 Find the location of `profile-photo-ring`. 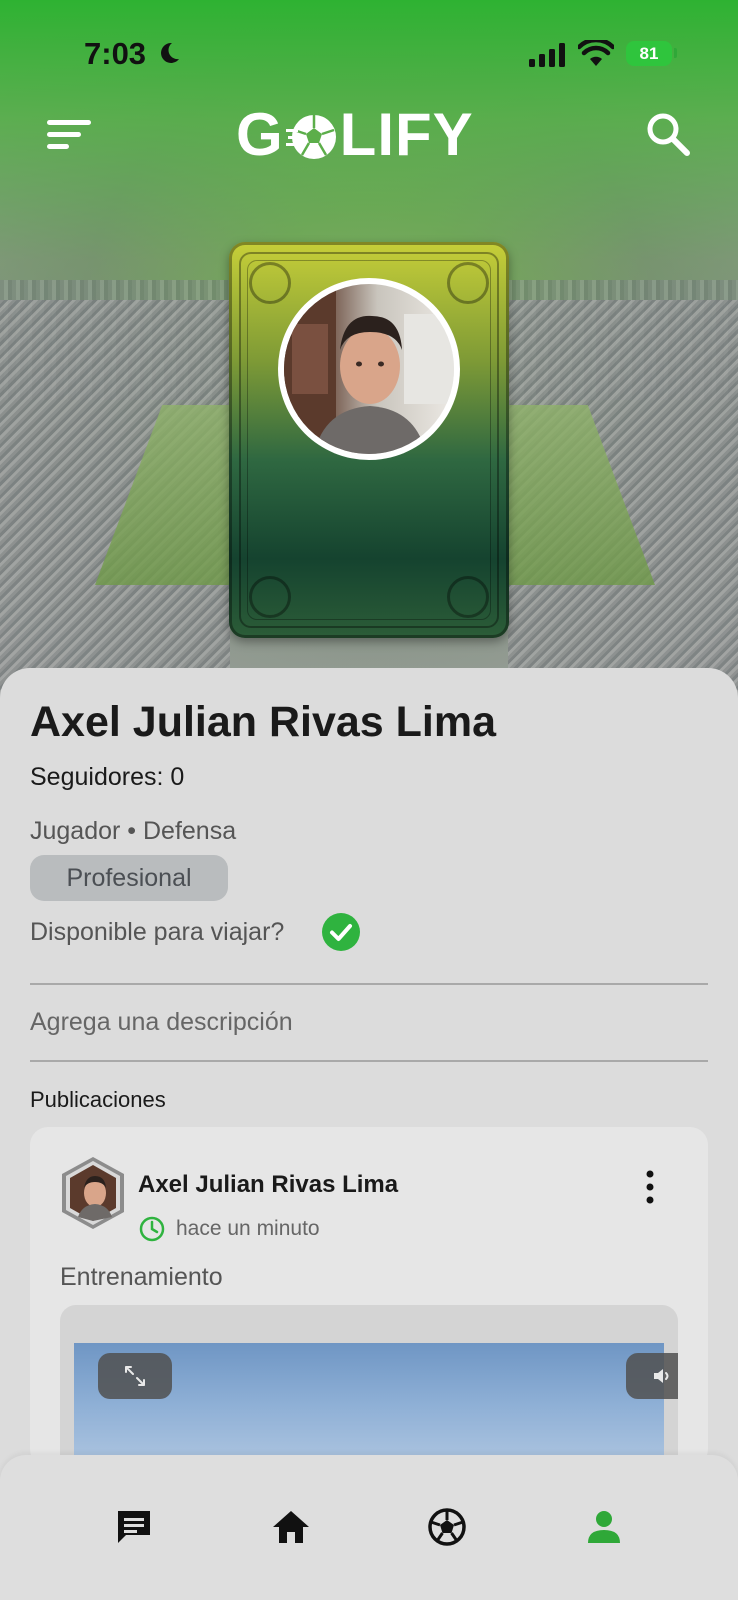

profile-photo-ring is located at coordinates (369, 369).